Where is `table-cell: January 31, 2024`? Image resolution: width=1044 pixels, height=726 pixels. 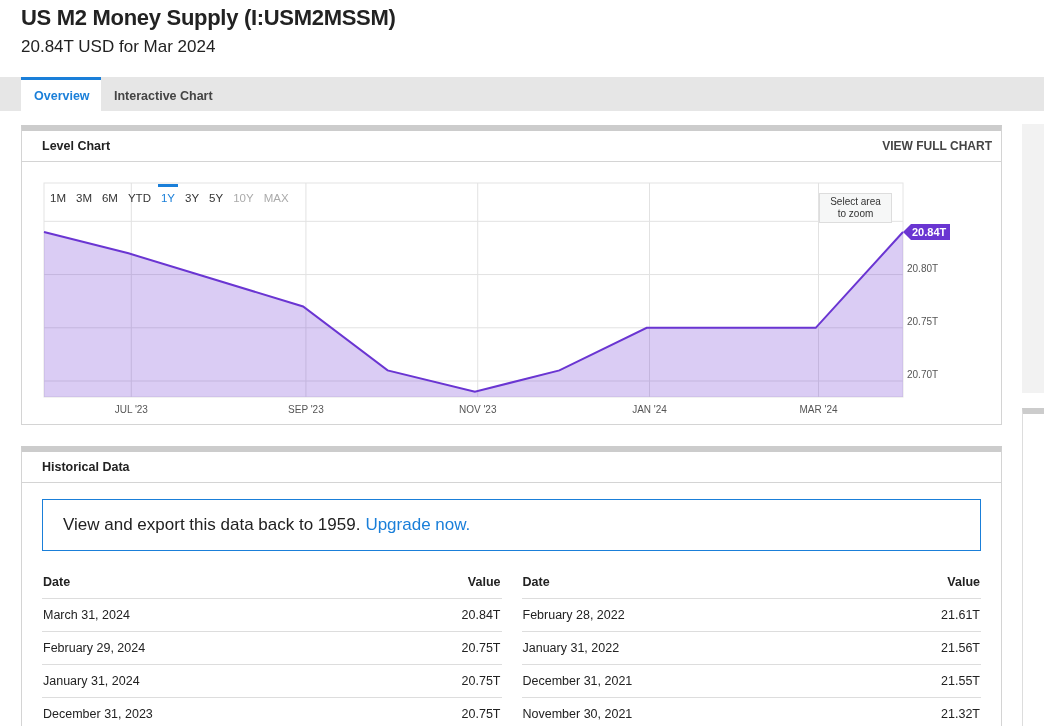
table-cell: January 31, 2024 is located at coordinates (210, 681).